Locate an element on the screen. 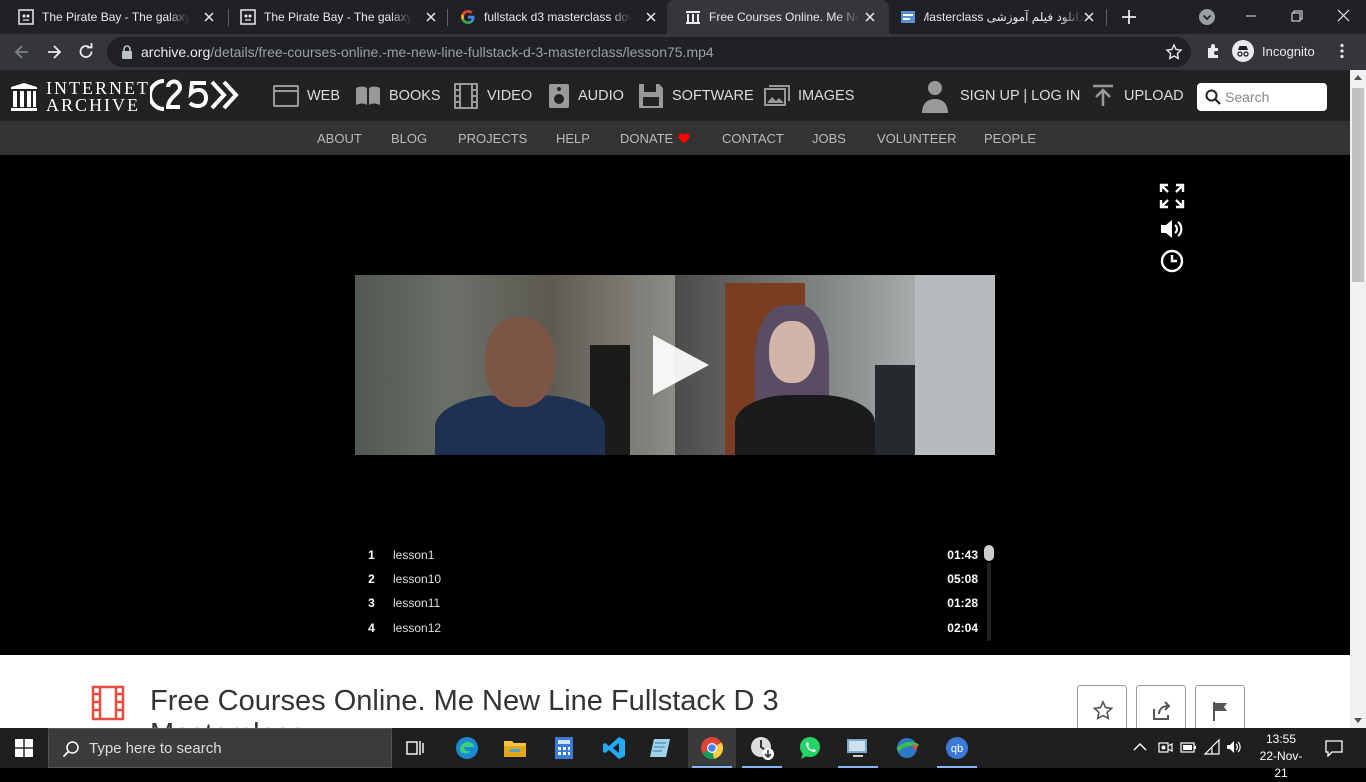  extensions-puzzle-icon is located at coordinates (1214, 51).